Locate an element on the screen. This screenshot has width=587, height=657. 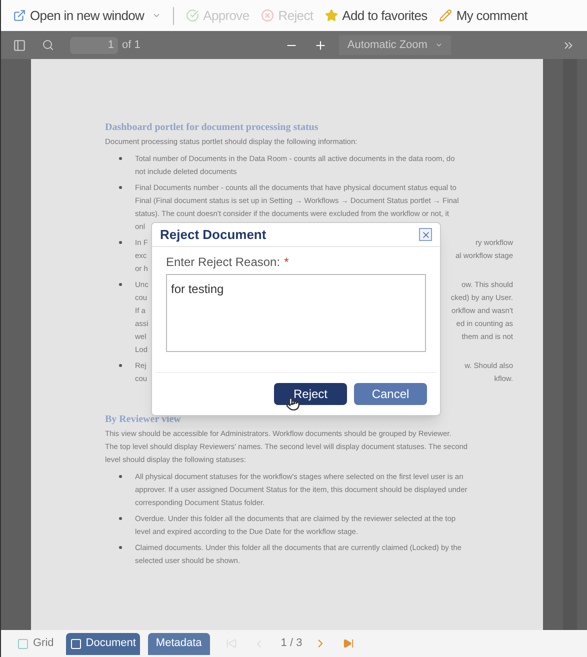
dialog-button: Cancel is located at coordinates (390, 394).